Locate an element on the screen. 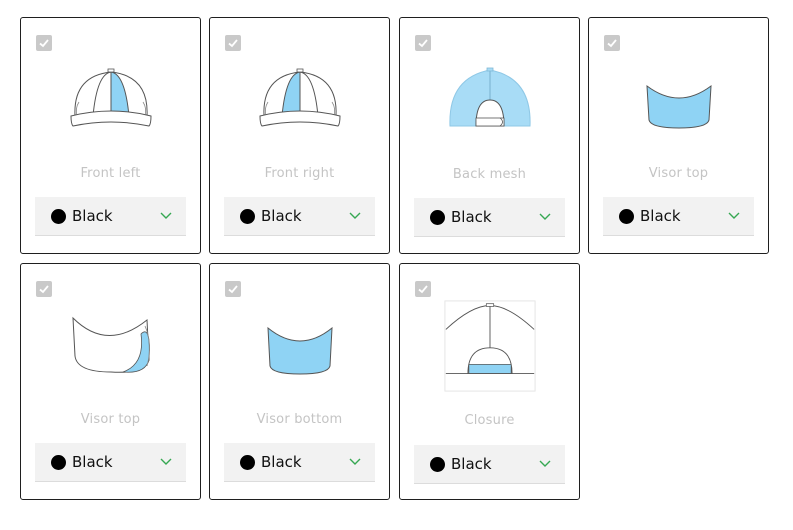 The height and width of the screenshot is (530, 793). panel-card-closure: Closure Black is located at coordinates (489, 381).